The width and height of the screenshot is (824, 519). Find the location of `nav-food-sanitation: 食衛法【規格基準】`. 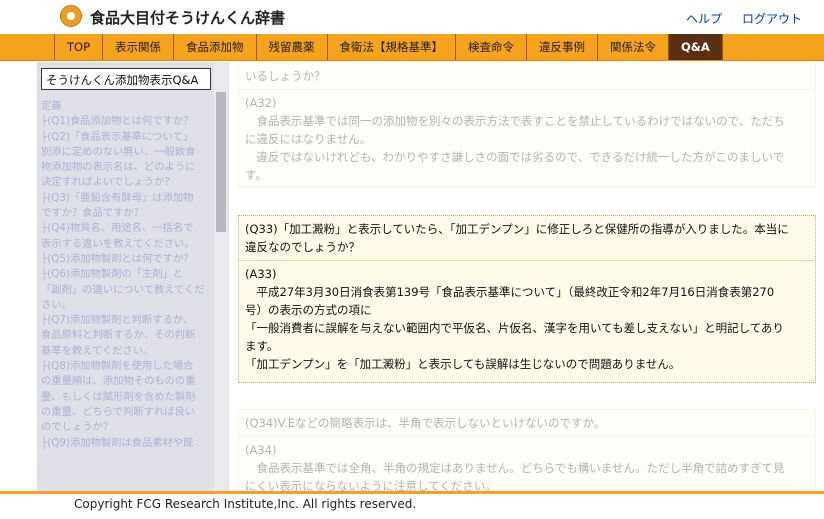

nav-food-sanitation: 食衛法【規格基準】 is located at coordinates (391, 47).